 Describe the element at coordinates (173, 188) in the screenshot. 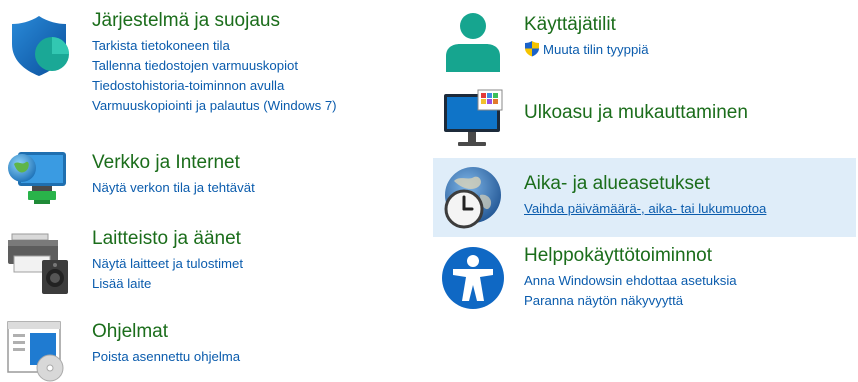

I see `view-network-status-link: Näytä verkon tila ja tehtävät` at that location.